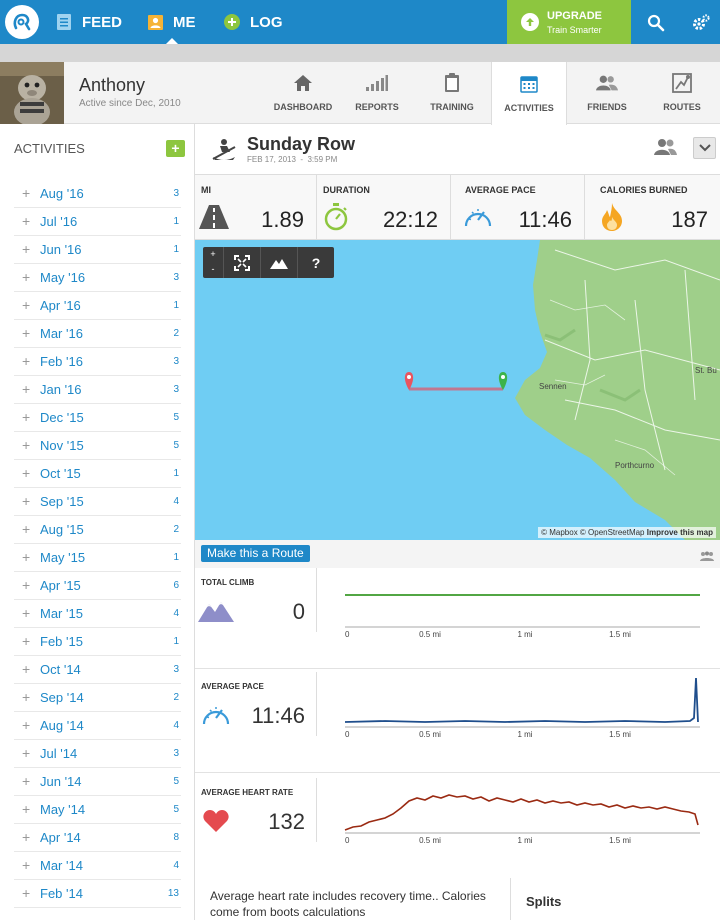  What do you see at coordinates (97, 642) in the screenshot?
I see `sidebar-month-item: + Feb '15 1` at bounding box center [97, 642].